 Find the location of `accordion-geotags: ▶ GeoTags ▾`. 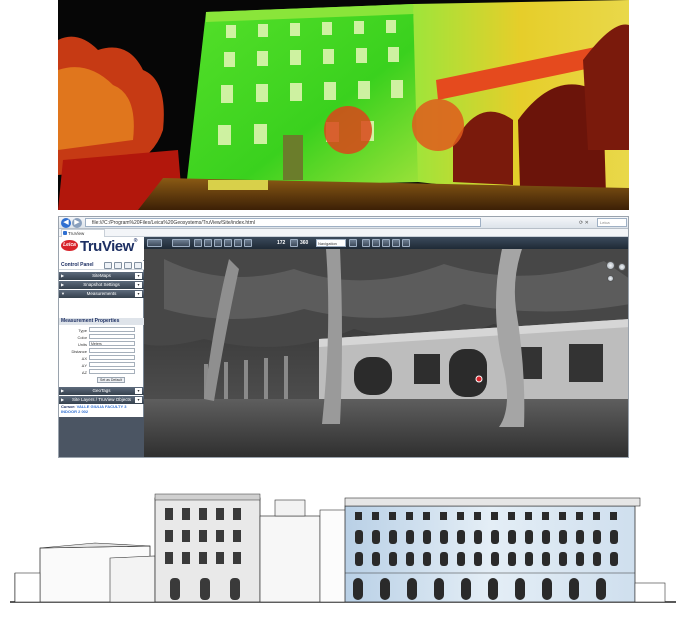

accordion-geotags: ▶ GeoTags ▾ is located at coordinates (101, 391).